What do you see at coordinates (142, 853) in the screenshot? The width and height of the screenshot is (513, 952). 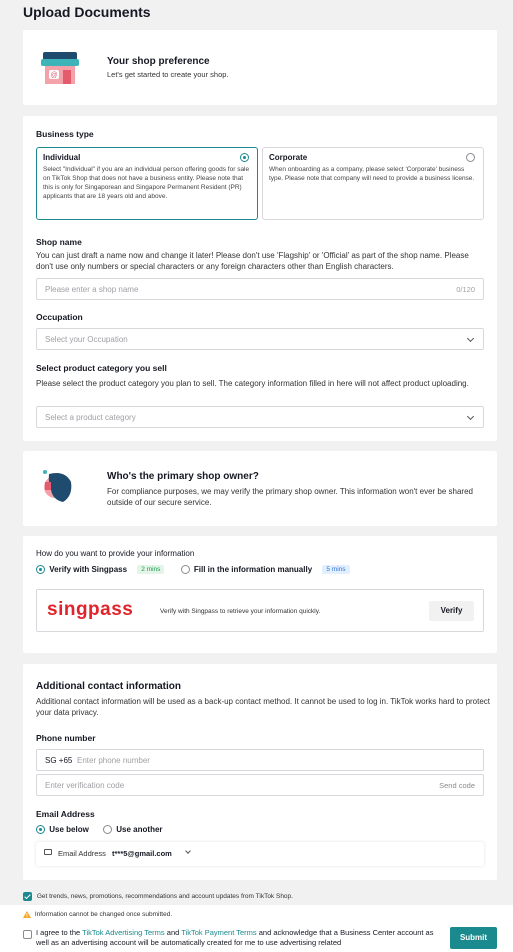 I see `email-value: t***5@gmail.com` at bounding box center [142, 853].